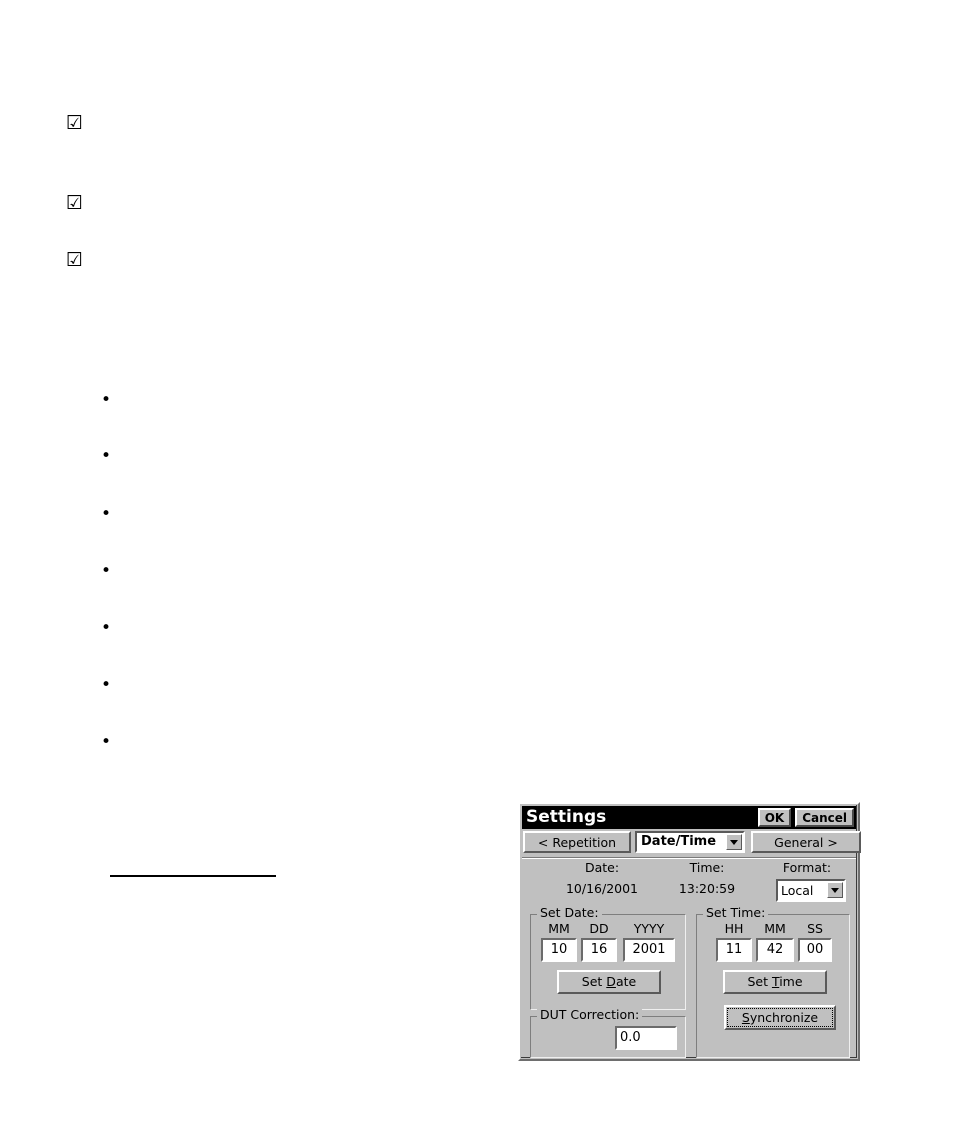  What do you see at coordinates (775, 928) in the screenshot?
I see `minute-field-label: MM` at bounding box center [775, 928].